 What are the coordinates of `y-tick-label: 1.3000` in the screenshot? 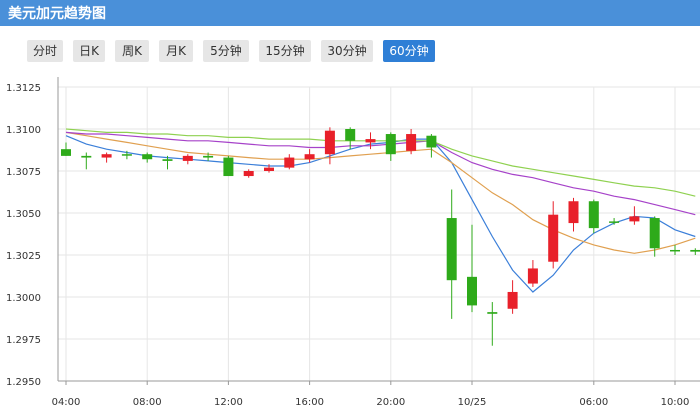 It's located at (23, 298).